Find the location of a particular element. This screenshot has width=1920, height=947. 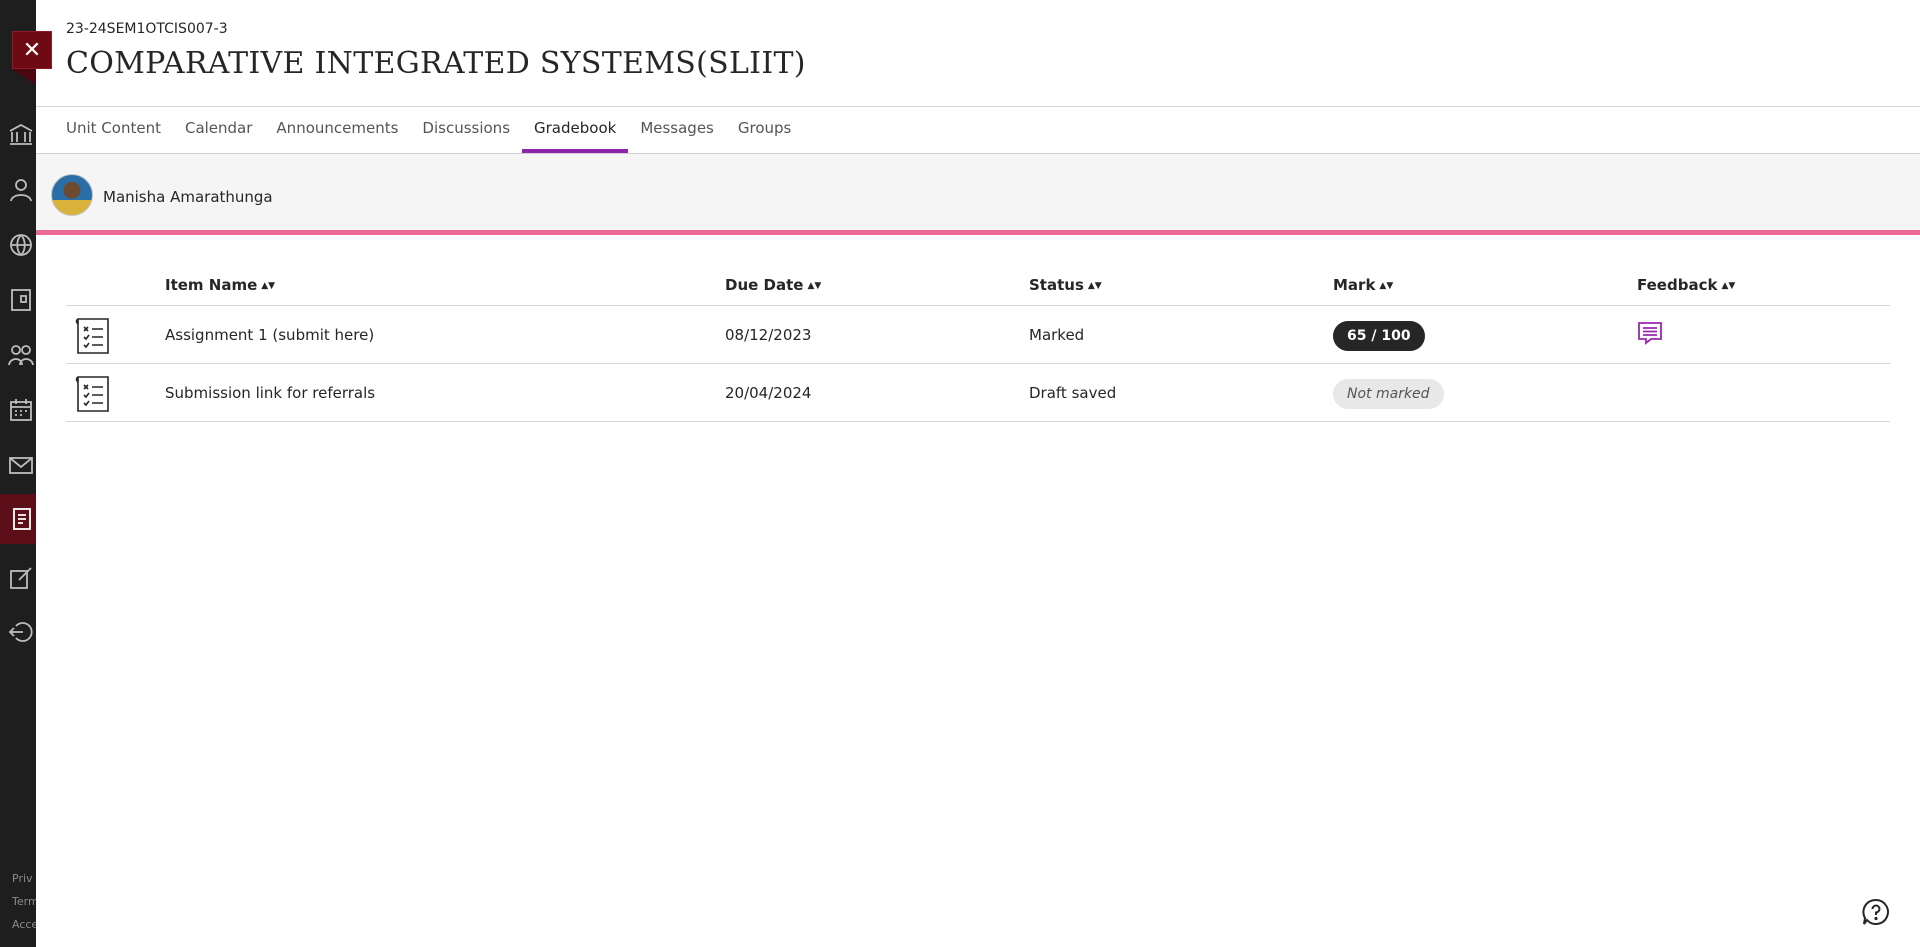

student-header: Manisha Amarathunga is located at coordinates (978, 192).